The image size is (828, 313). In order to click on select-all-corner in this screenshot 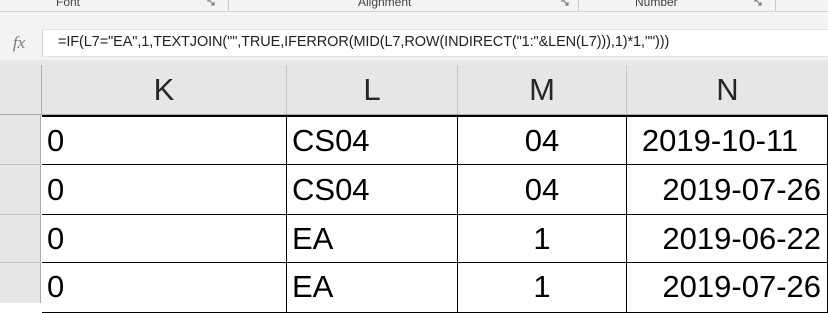, I will do `click(21, 89)`.